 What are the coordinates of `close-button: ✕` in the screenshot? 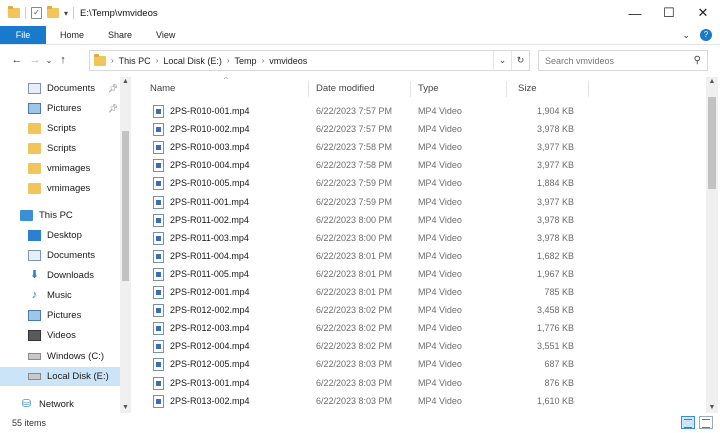 It's located at (703, 13).